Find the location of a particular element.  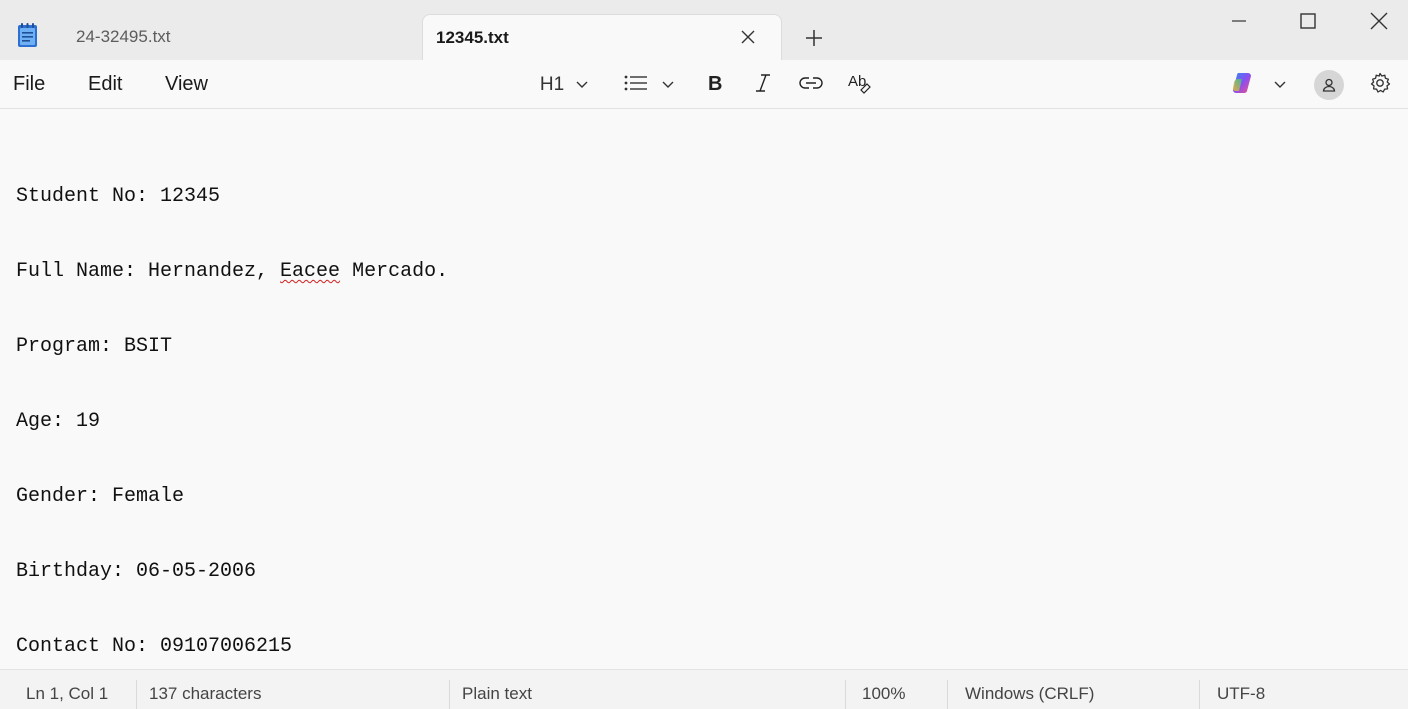

misspelled-word: Eacee is located at coordinates (310, 271).